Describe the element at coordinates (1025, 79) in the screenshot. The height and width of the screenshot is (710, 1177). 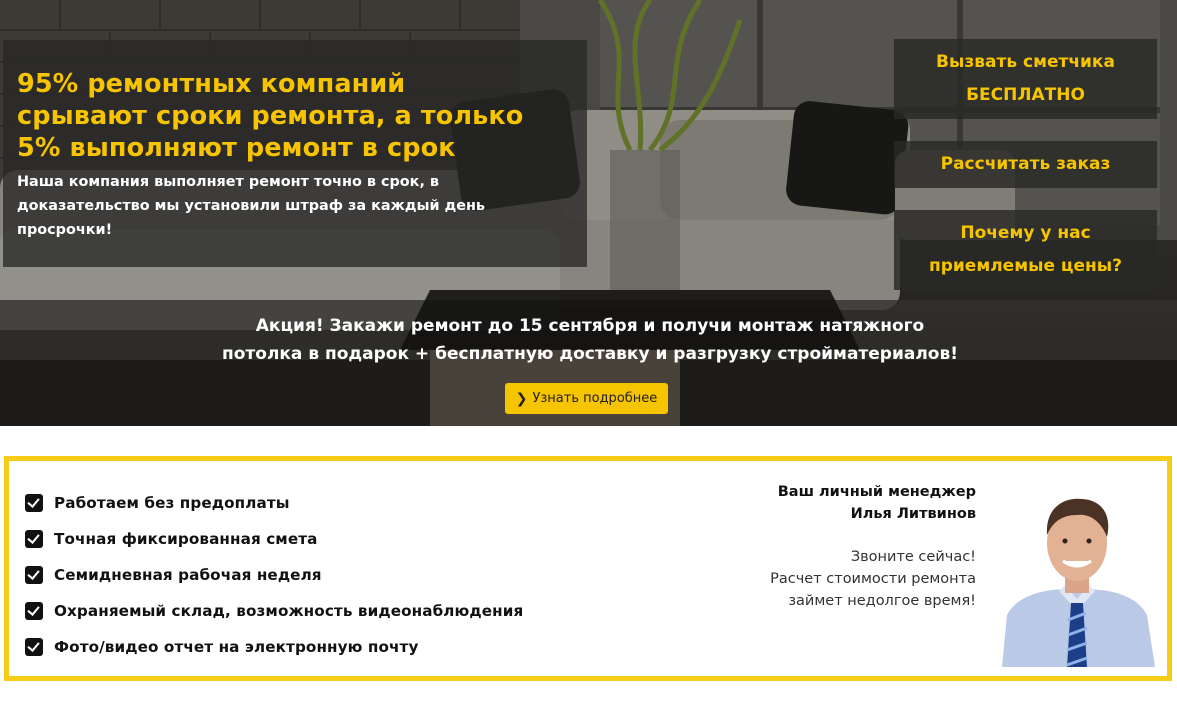
I see `call-estimator-button: Вызвать сметчика БЕСПЛАТНО` at that location.